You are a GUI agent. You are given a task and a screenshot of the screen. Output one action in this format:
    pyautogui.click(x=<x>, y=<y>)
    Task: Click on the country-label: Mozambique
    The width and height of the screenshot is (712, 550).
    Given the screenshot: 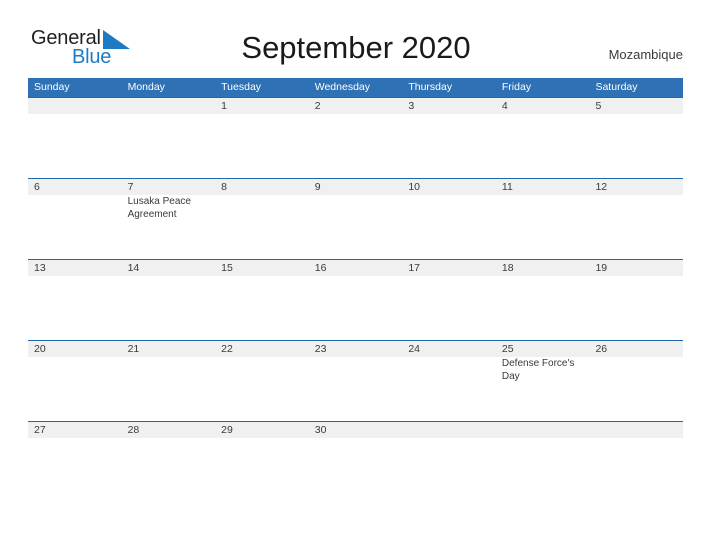 What is the action you would take?
    pyautogui.click(x=645, y=54)
    